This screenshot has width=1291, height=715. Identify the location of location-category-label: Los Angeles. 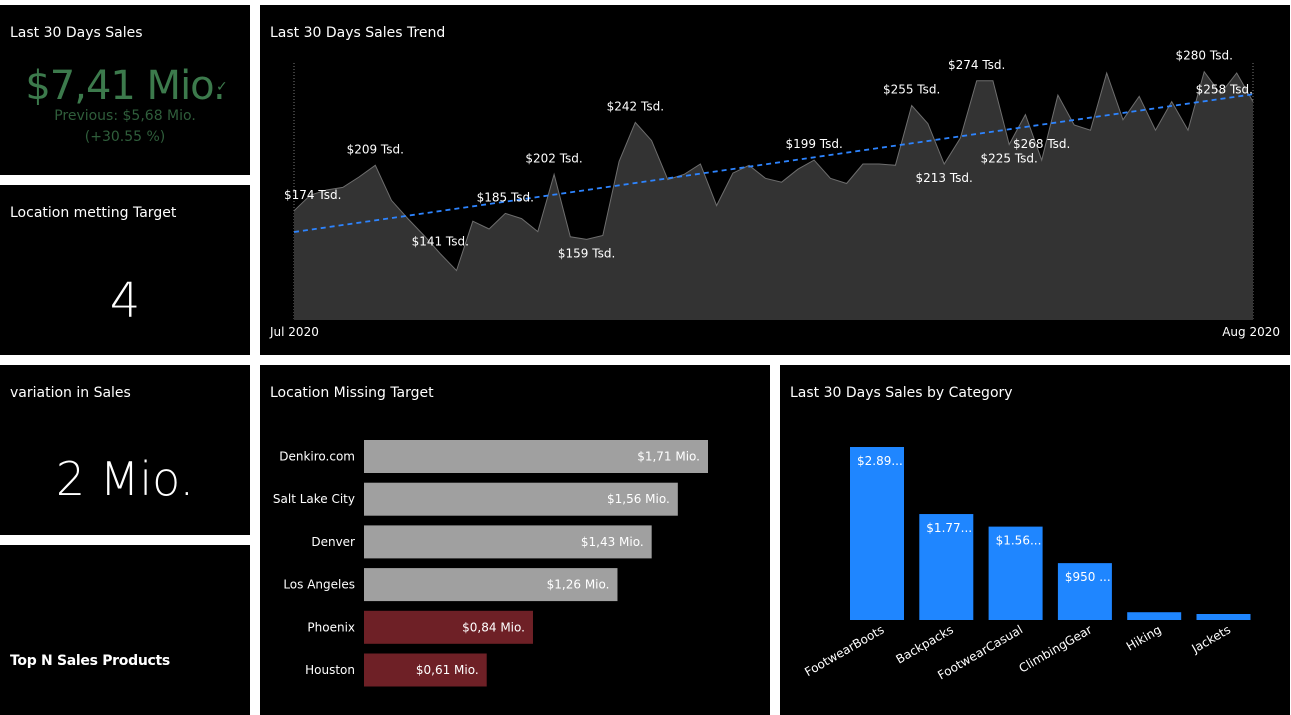
(319, 585).